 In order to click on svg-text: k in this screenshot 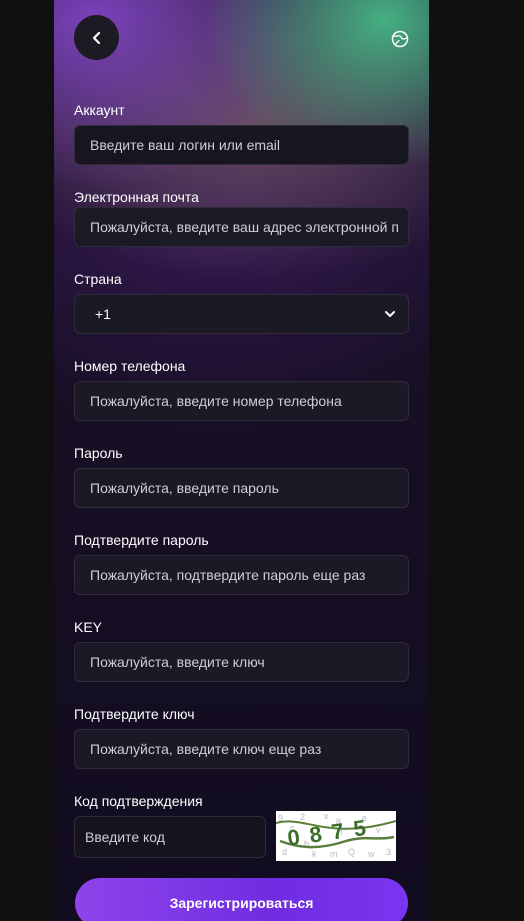, I will do `click(314, 854)`.